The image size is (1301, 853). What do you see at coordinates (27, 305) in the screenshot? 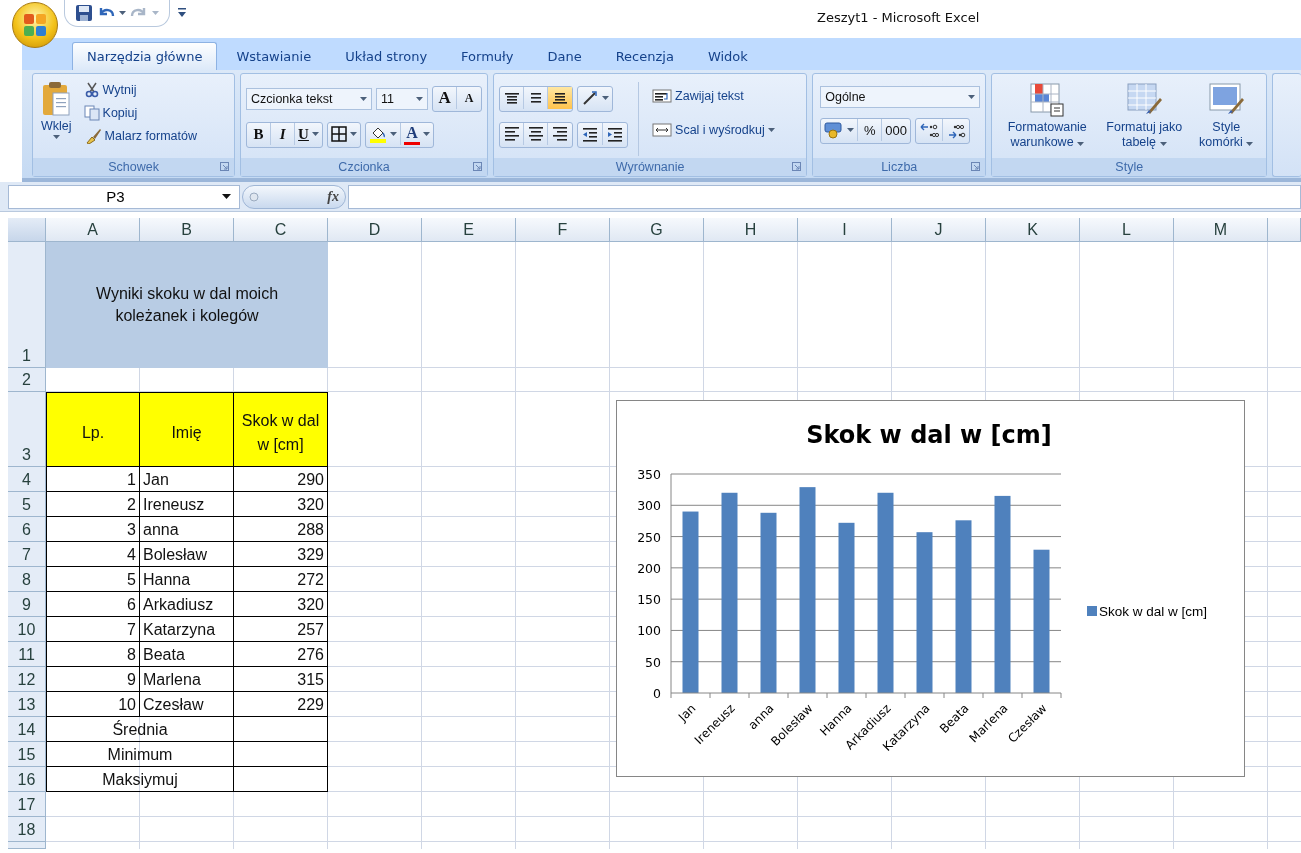
I see `row-header: 1` at bounding box center [27, 305].